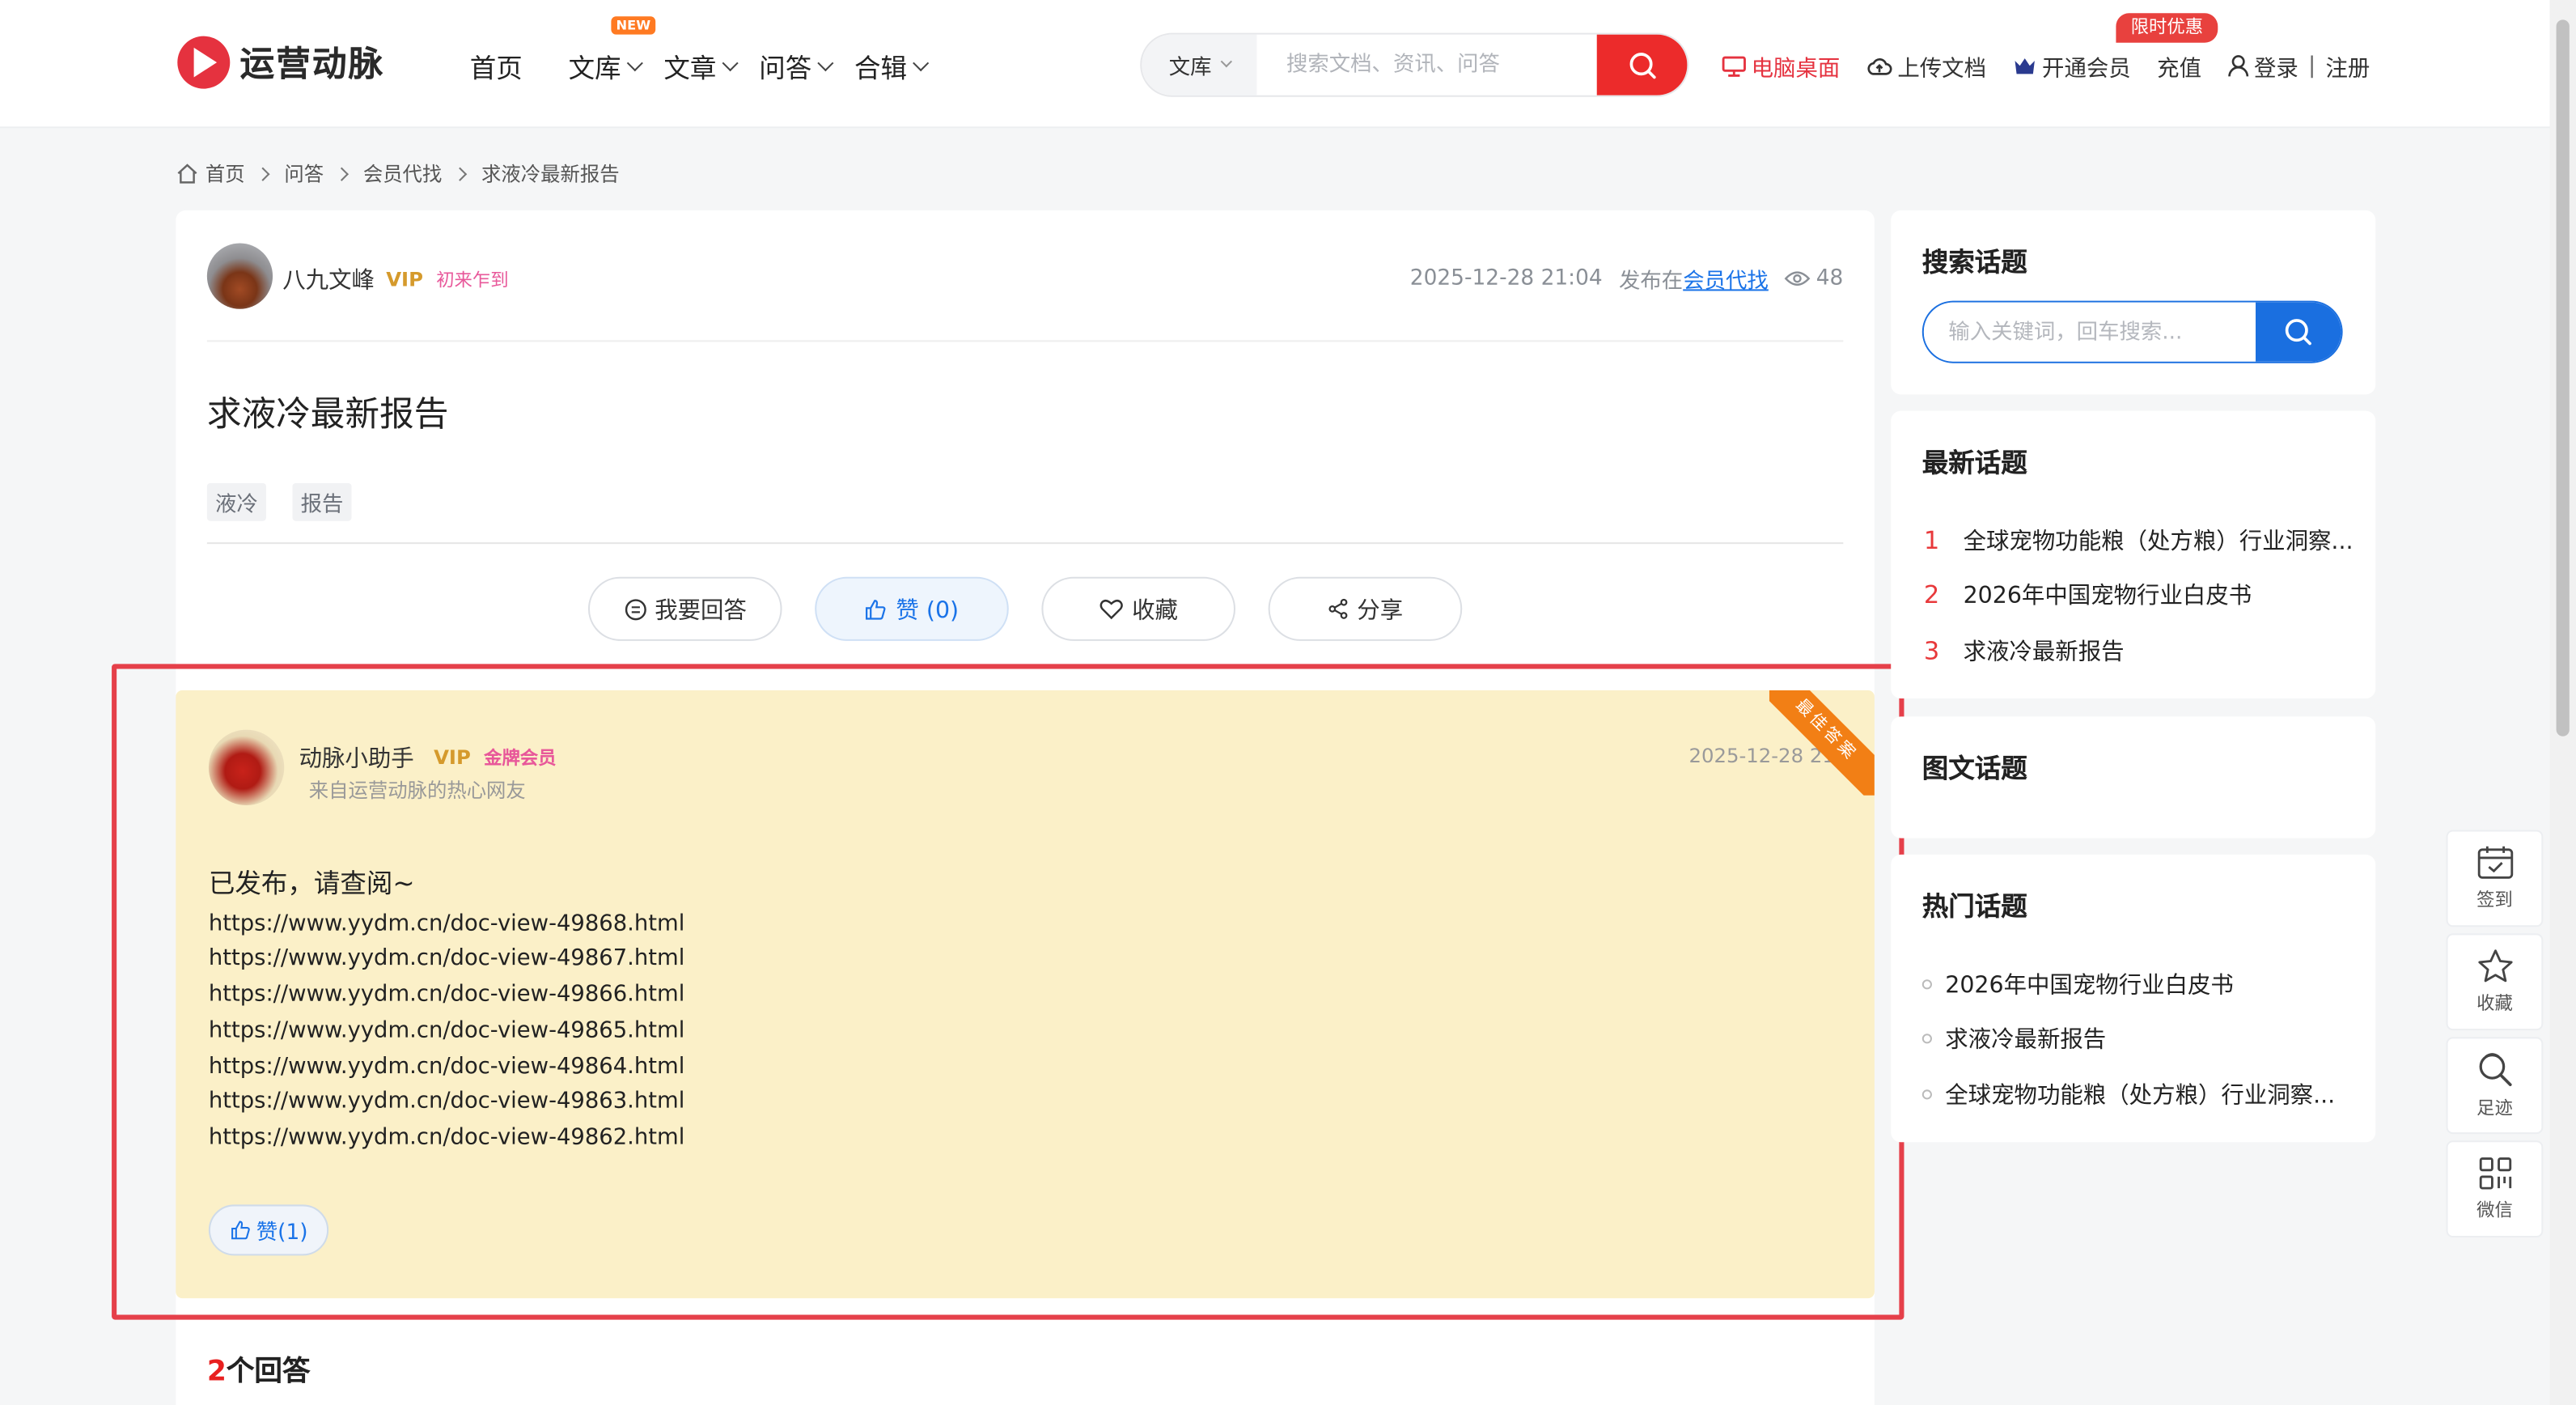  I want to click on share-button-label: 分享, so click(1380, 610).